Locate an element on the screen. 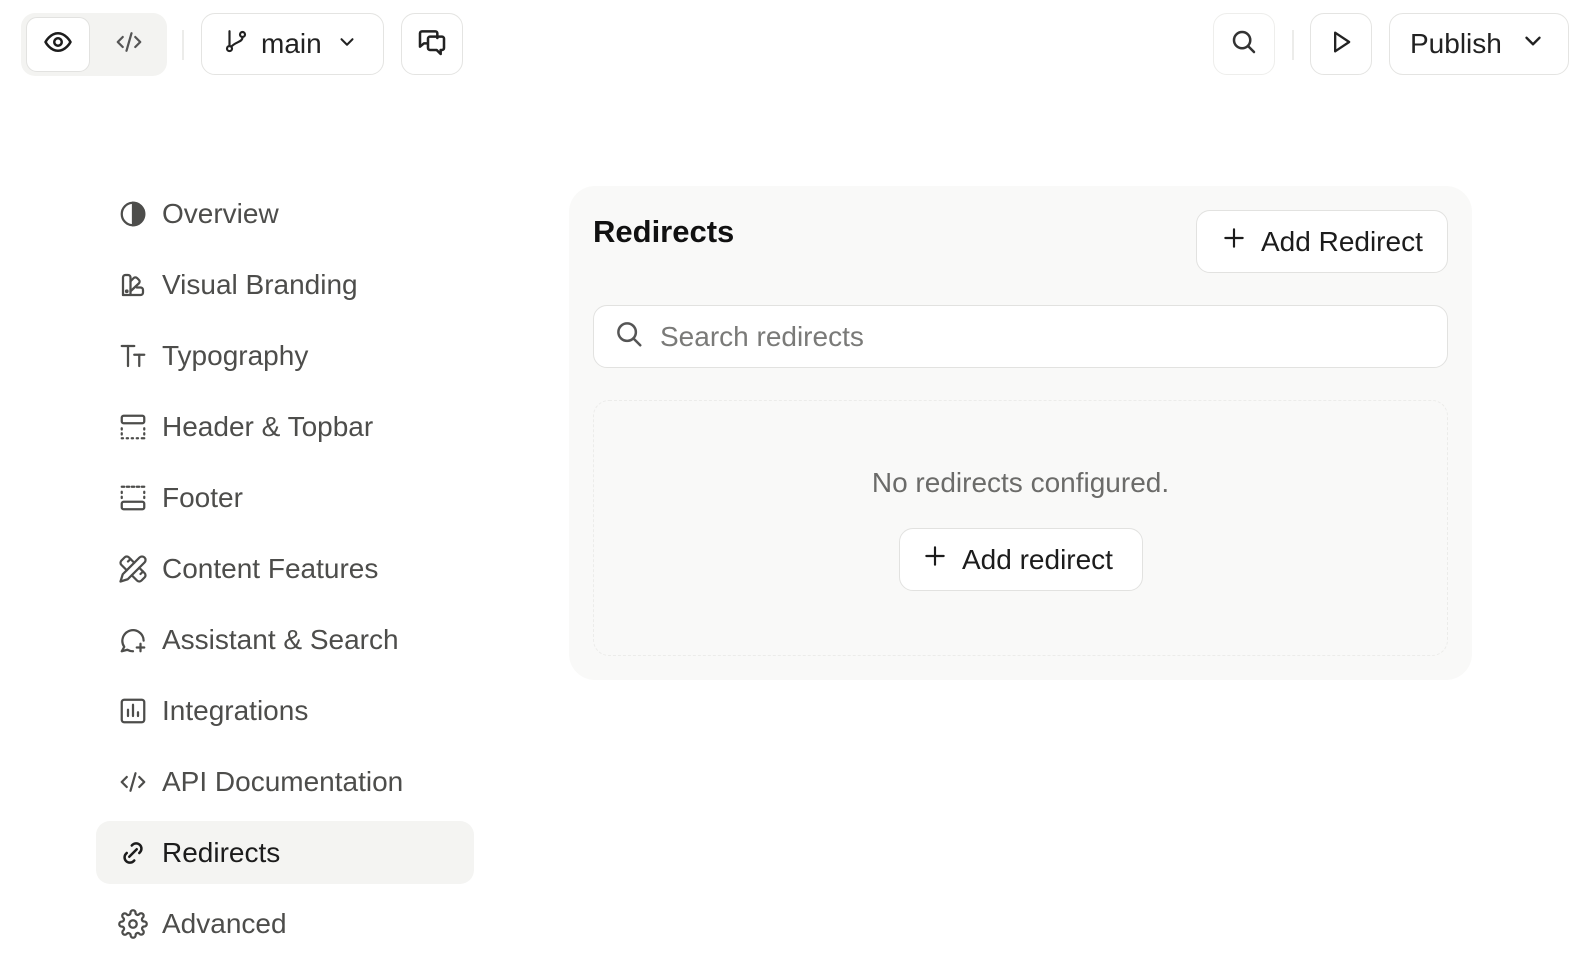  contrast-circle-icon is located at coordinates (133, 214).